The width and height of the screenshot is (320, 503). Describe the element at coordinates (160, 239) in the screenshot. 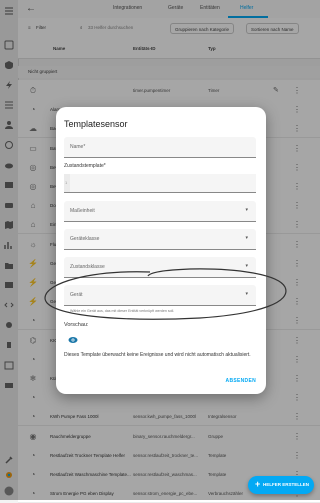

I see `device-class-select: Geräteklasse ▾` at that location.